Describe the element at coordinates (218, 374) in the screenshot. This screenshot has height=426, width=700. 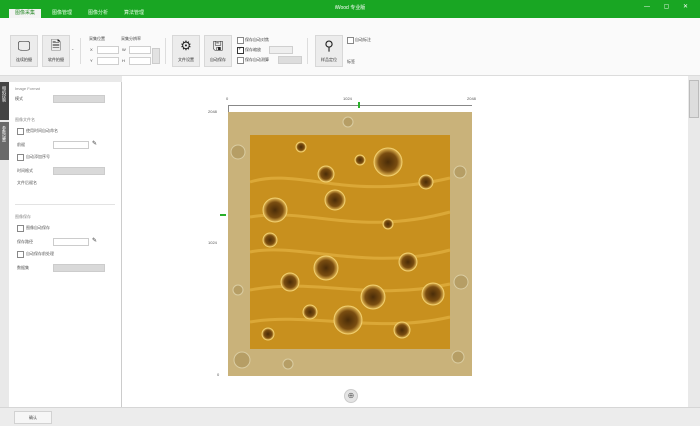
I see `y-tick-label: 0` at that location.